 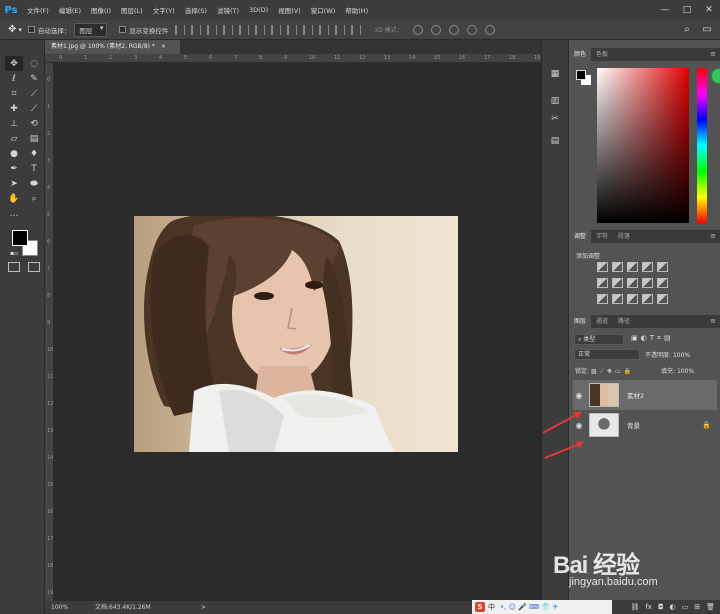 What do you see at coordinates (580, 321) in the screenshot?
I see `tab-layers: 图层` at bounding box center [580, 321].